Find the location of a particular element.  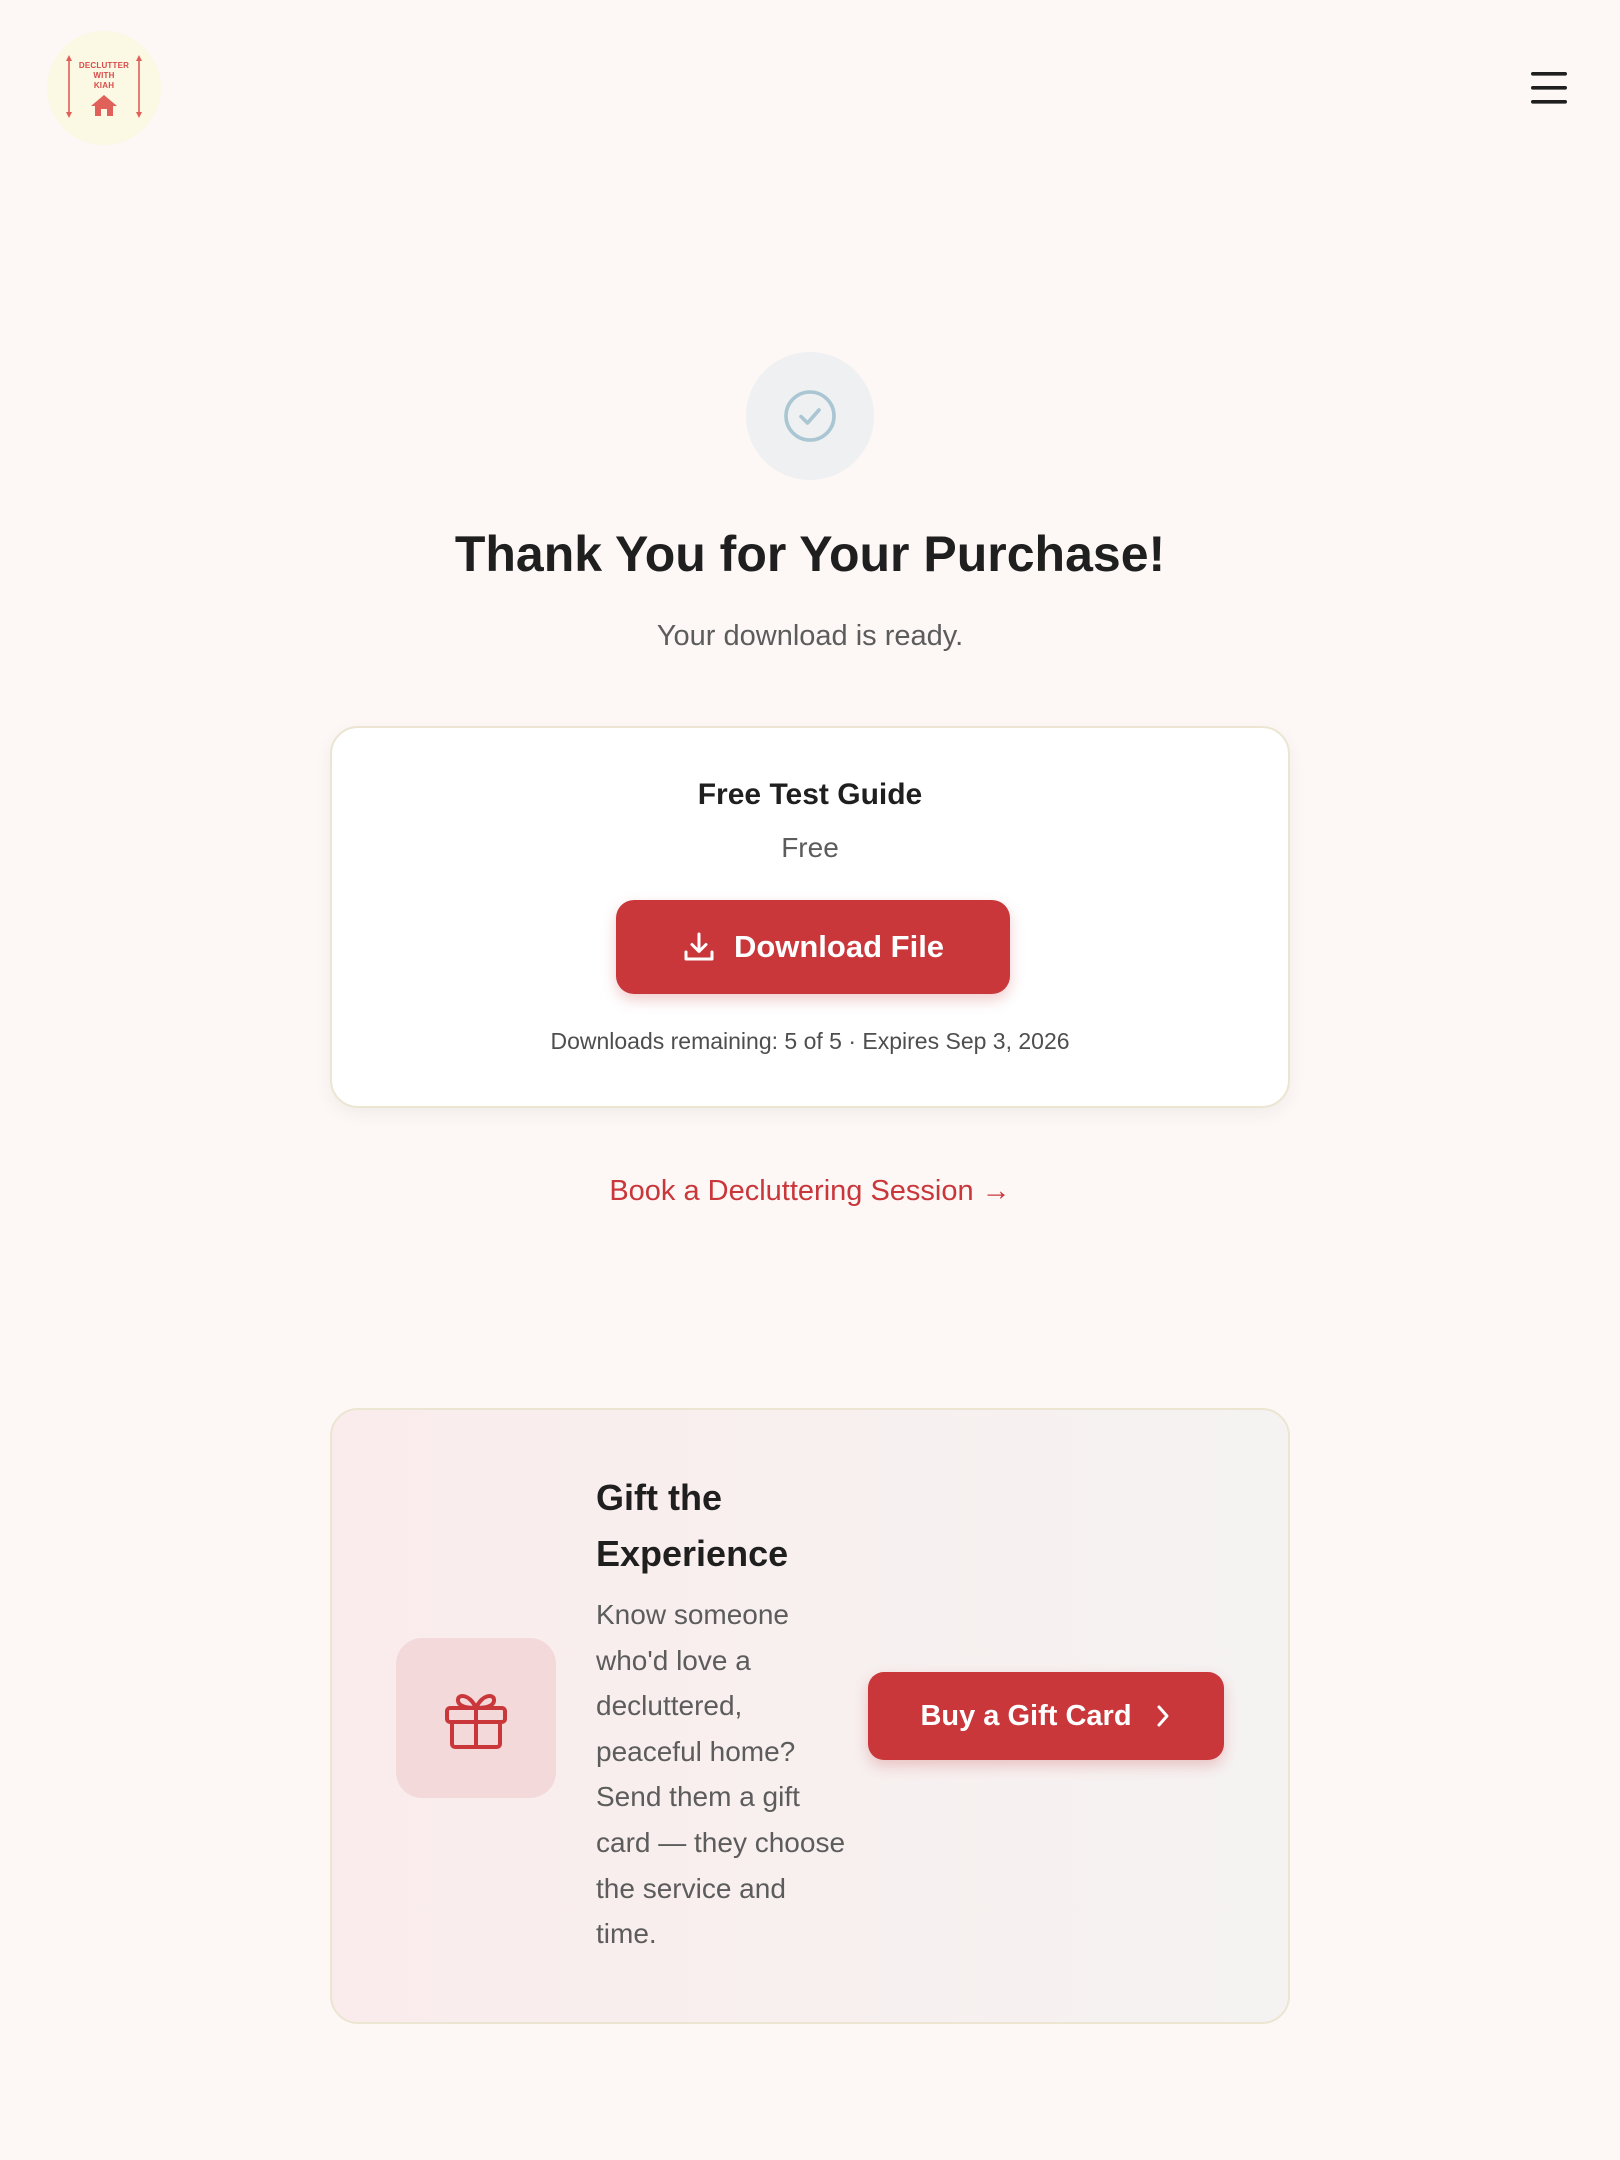

download-icon is located at coordinates (699, 946).